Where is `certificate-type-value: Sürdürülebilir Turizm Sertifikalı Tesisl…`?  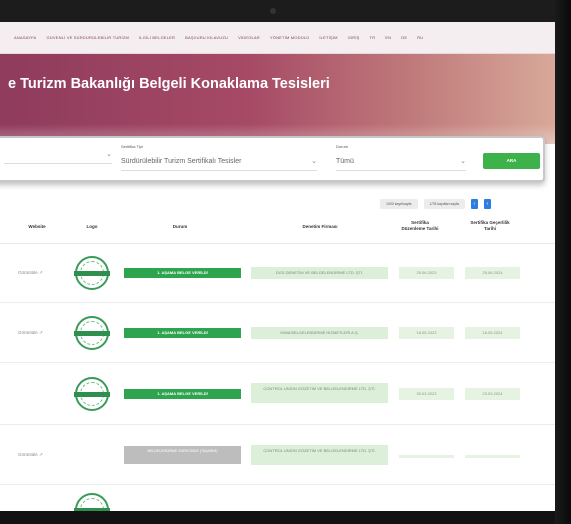 certificate-type-value: Sürdürülebilir Turizm Sertifikalı Tesisl… is located at coordinates (181, 161).